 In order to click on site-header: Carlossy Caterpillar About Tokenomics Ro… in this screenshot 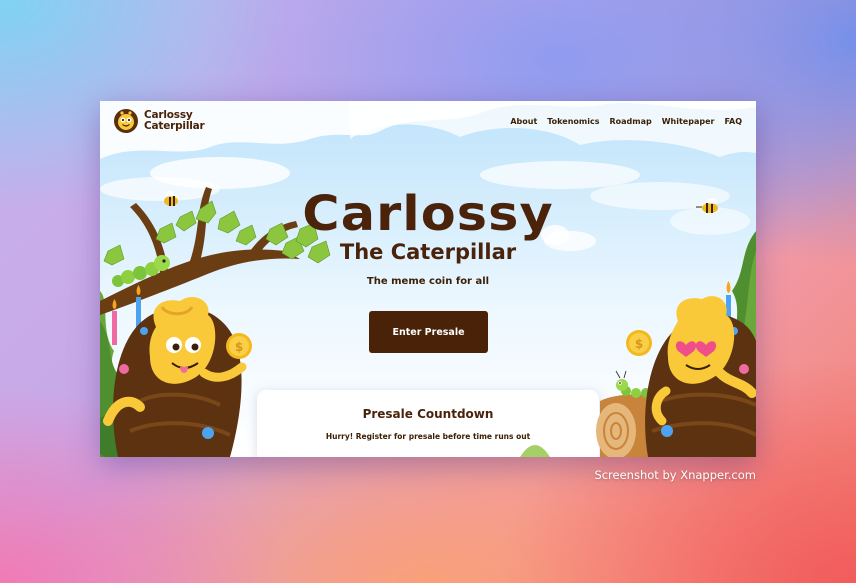, I will do `click(428, 121)`.